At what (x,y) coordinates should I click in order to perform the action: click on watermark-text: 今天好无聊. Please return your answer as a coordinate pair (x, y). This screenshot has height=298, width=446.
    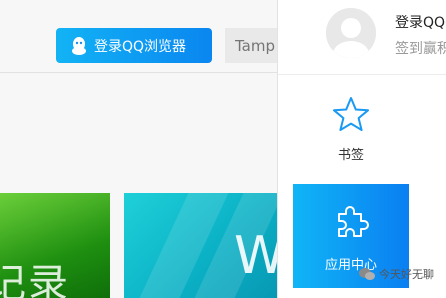
    Looking at the image, I should click on (406, 274).